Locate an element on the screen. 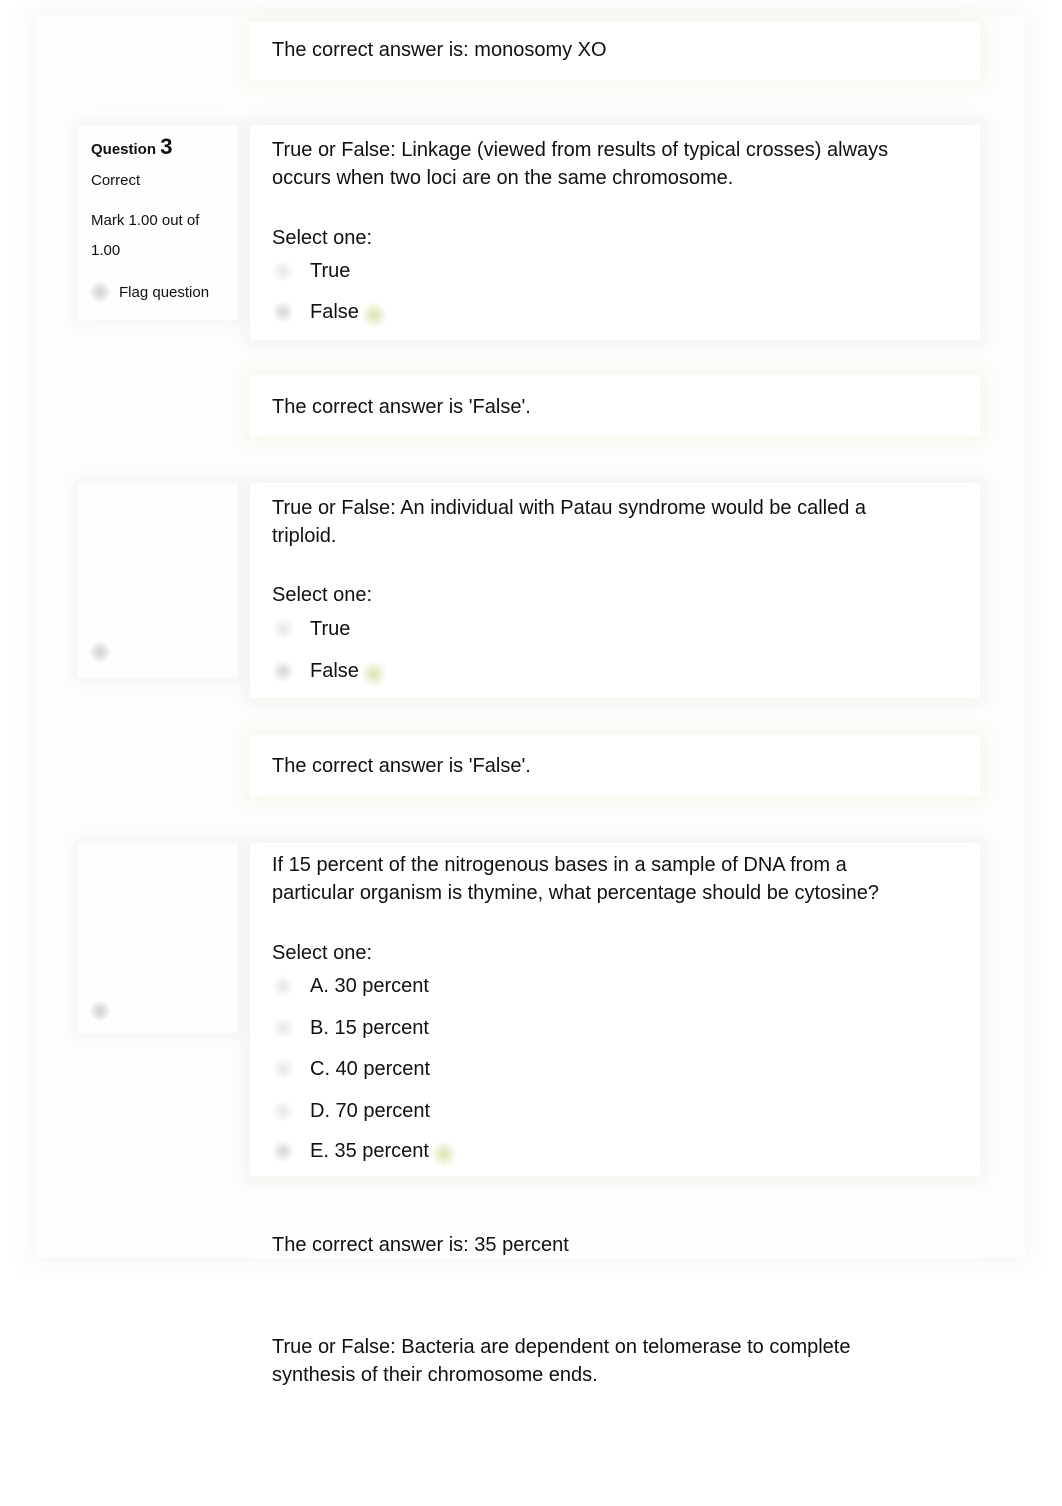  q4-feedback-text: The correct answer is 'False'. is located at coordinates (401, 766).